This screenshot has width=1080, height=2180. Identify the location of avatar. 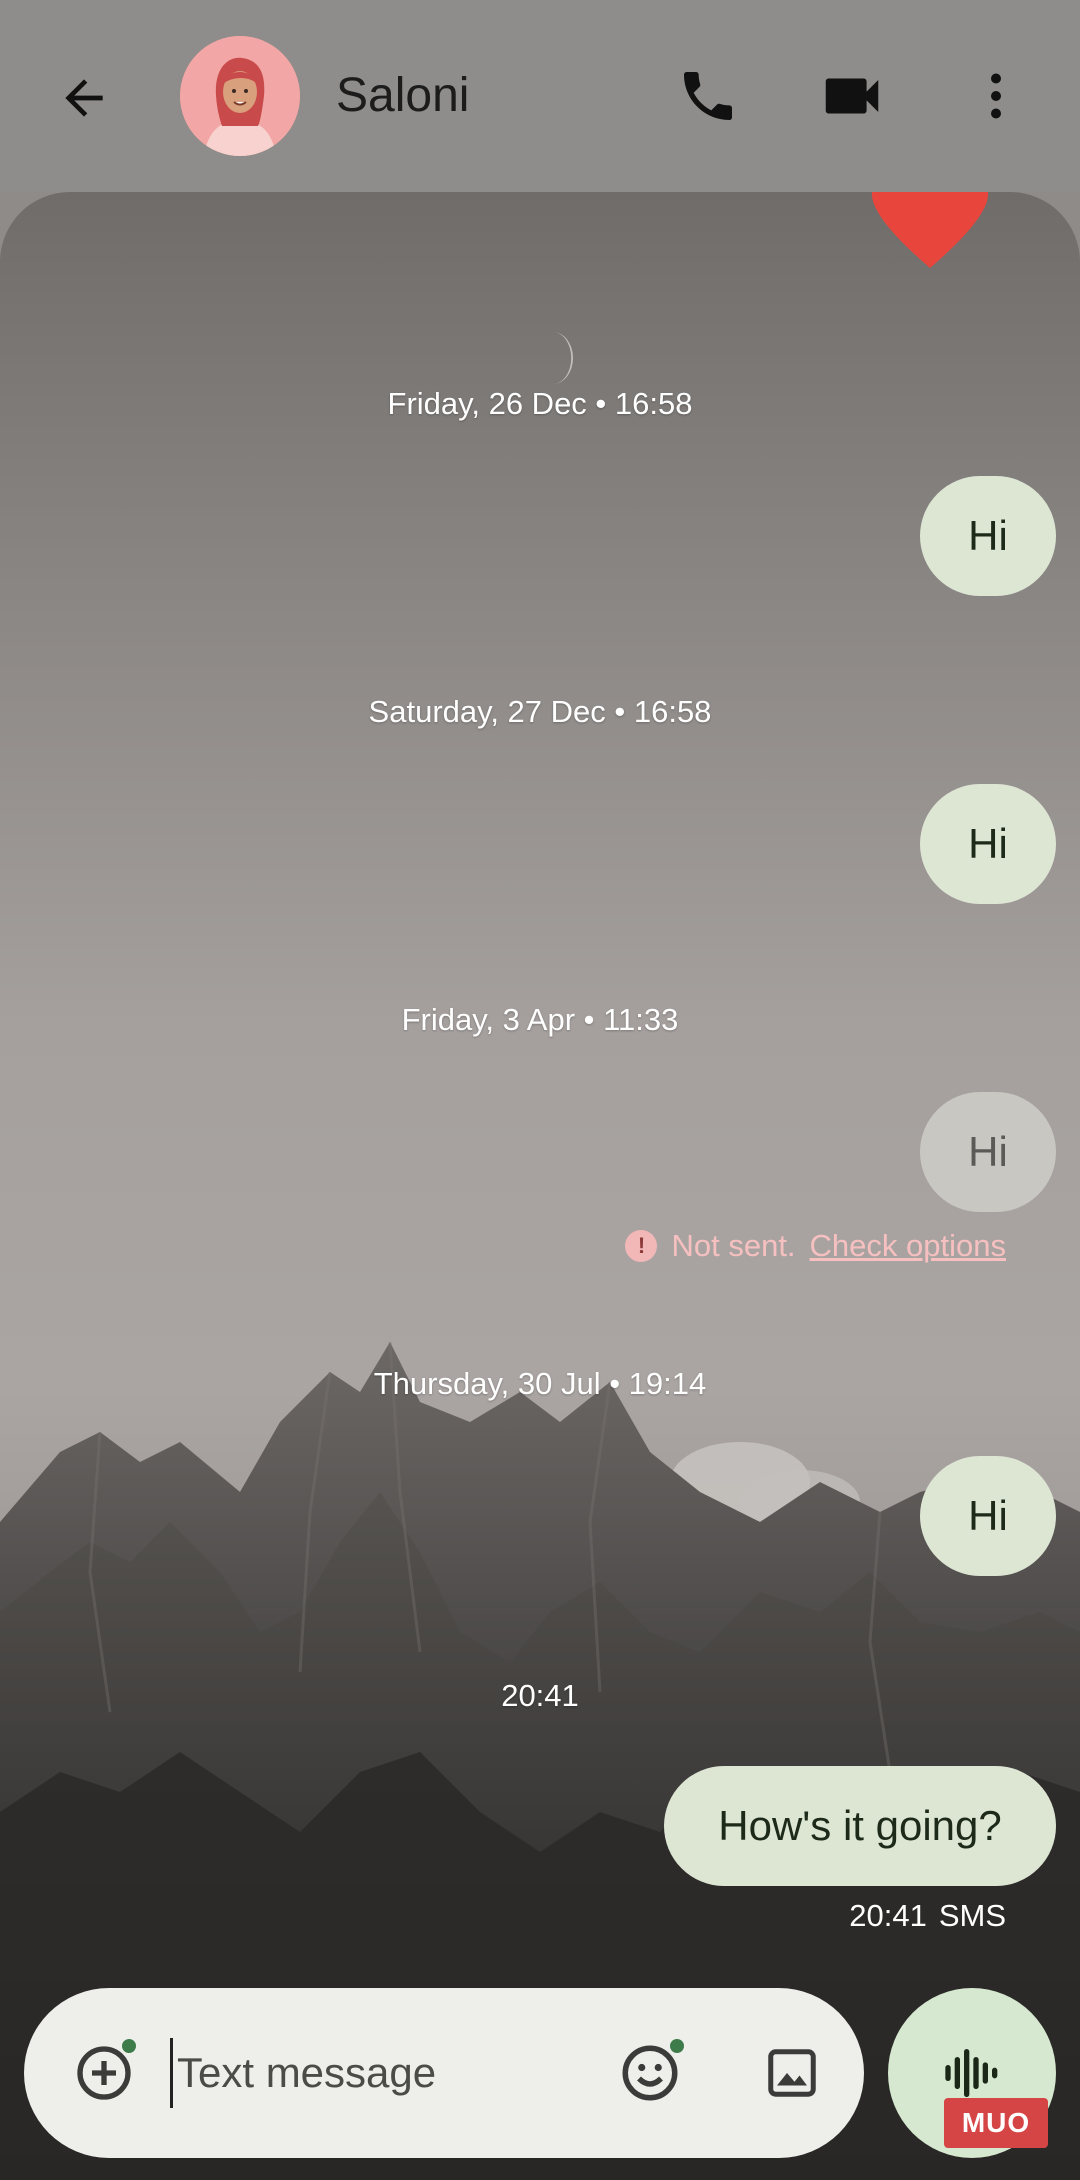
(240, 96).